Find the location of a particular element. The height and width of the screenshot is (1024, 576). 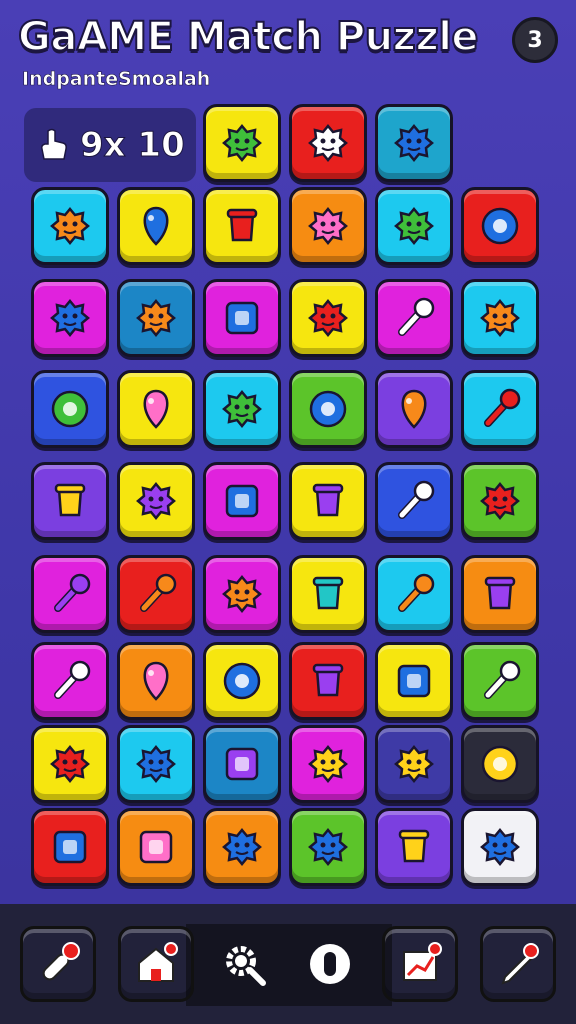

orange-fluffball-icon is located at coordinates (500, 318).